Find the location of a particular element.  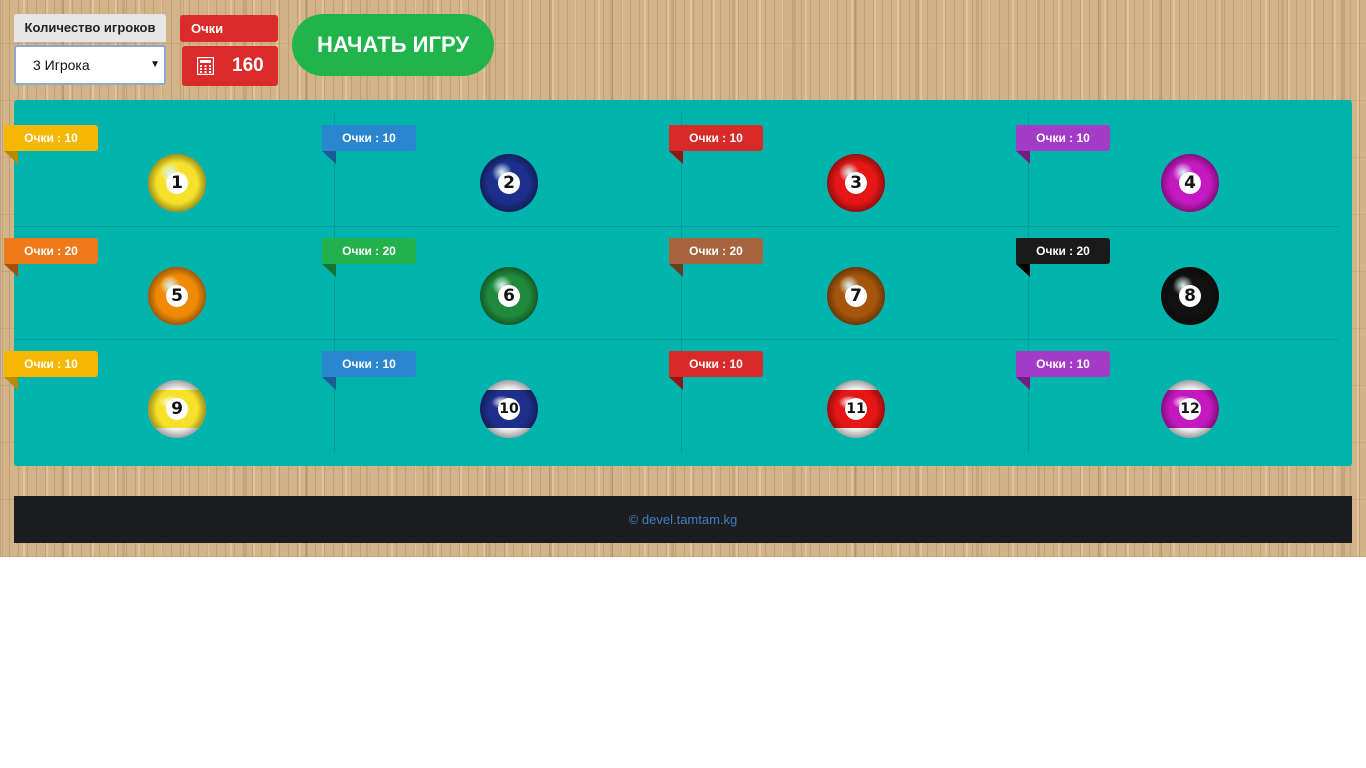

billiard-ball-6: 6 is located at coordinates (509, 296).